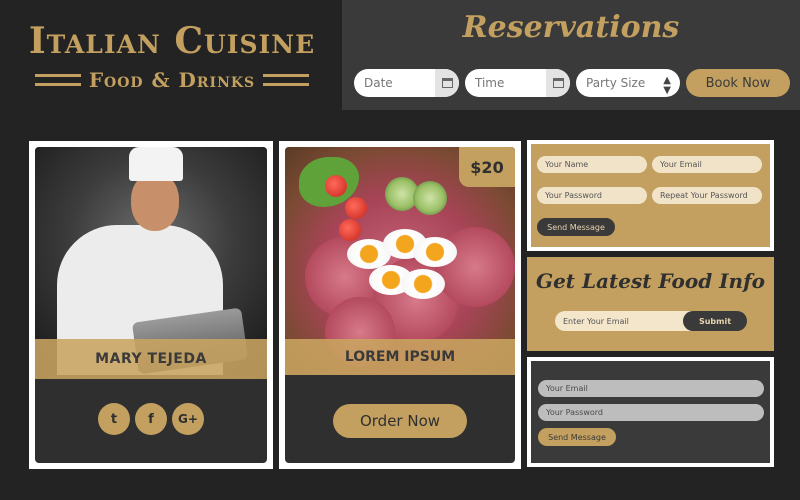 The height and width of the screenshot is (500, 800). I want to click on password-field: Your Password, so click(592, 195).